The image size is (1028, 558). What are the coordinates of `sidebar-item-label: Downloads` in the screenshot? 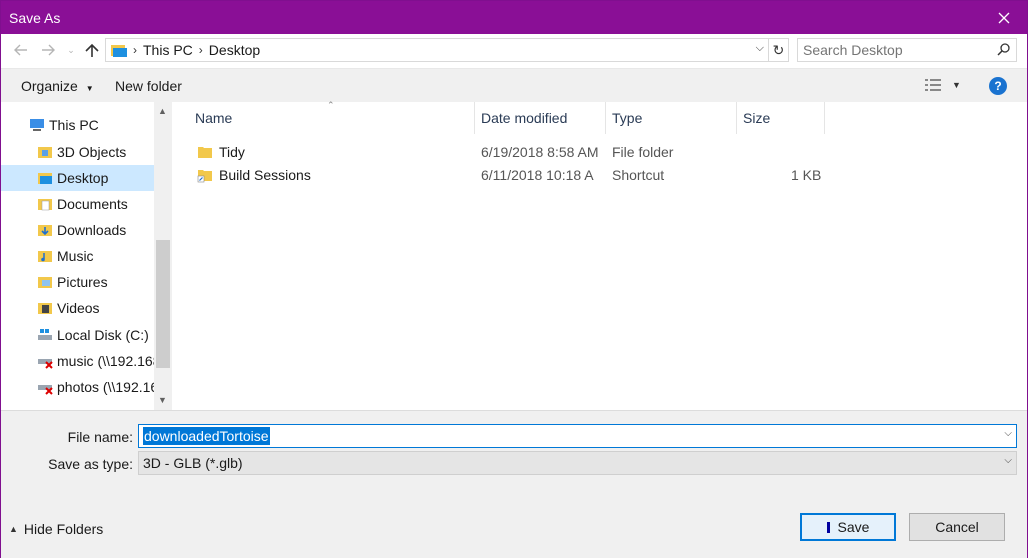 It's located at (92, 230).